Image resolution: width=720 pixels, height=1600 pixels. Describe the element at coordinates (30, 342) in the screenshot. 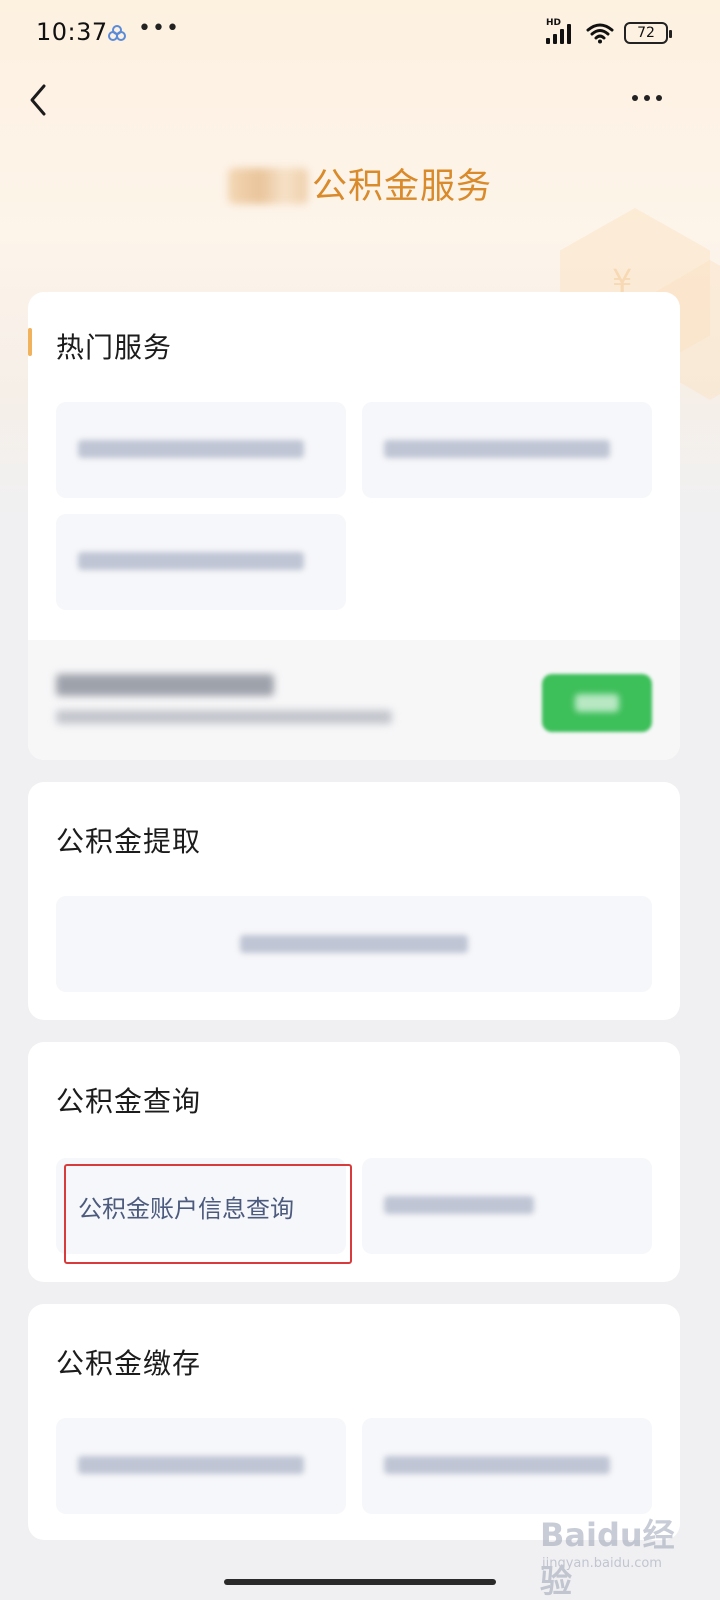

I see `section-marker` at that location.